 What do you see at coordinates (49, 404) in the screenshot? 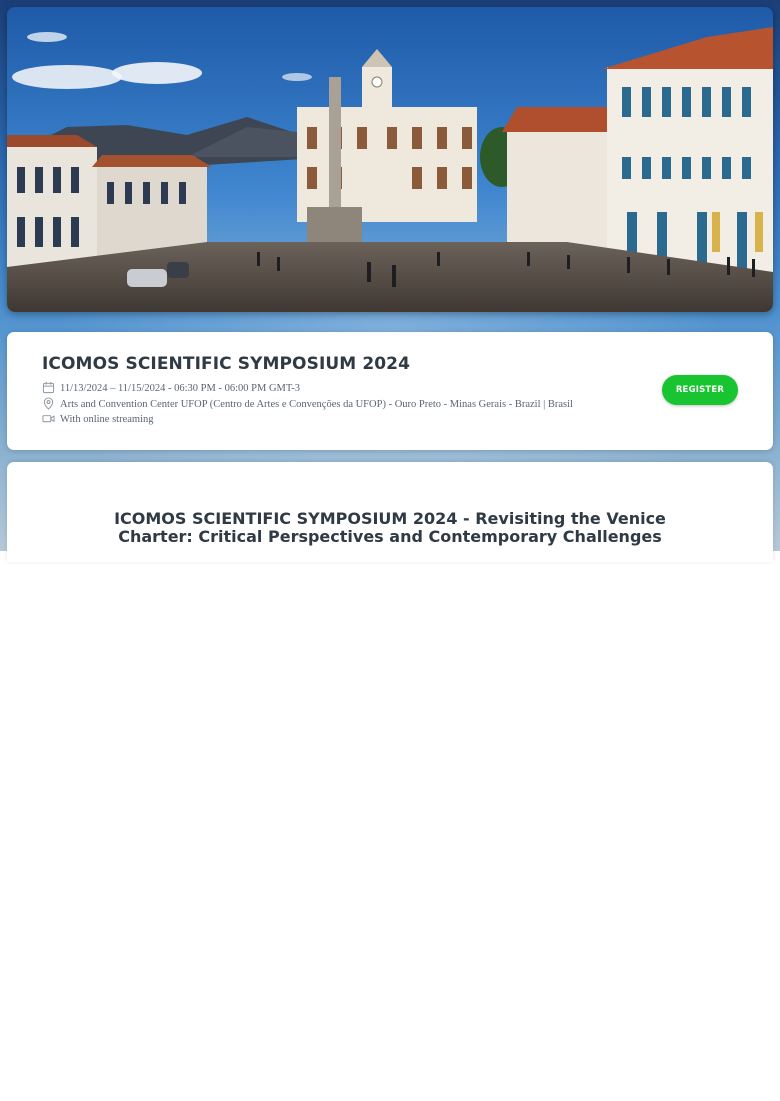
I see `map-pin-icon` at bounding box center [49, 404].